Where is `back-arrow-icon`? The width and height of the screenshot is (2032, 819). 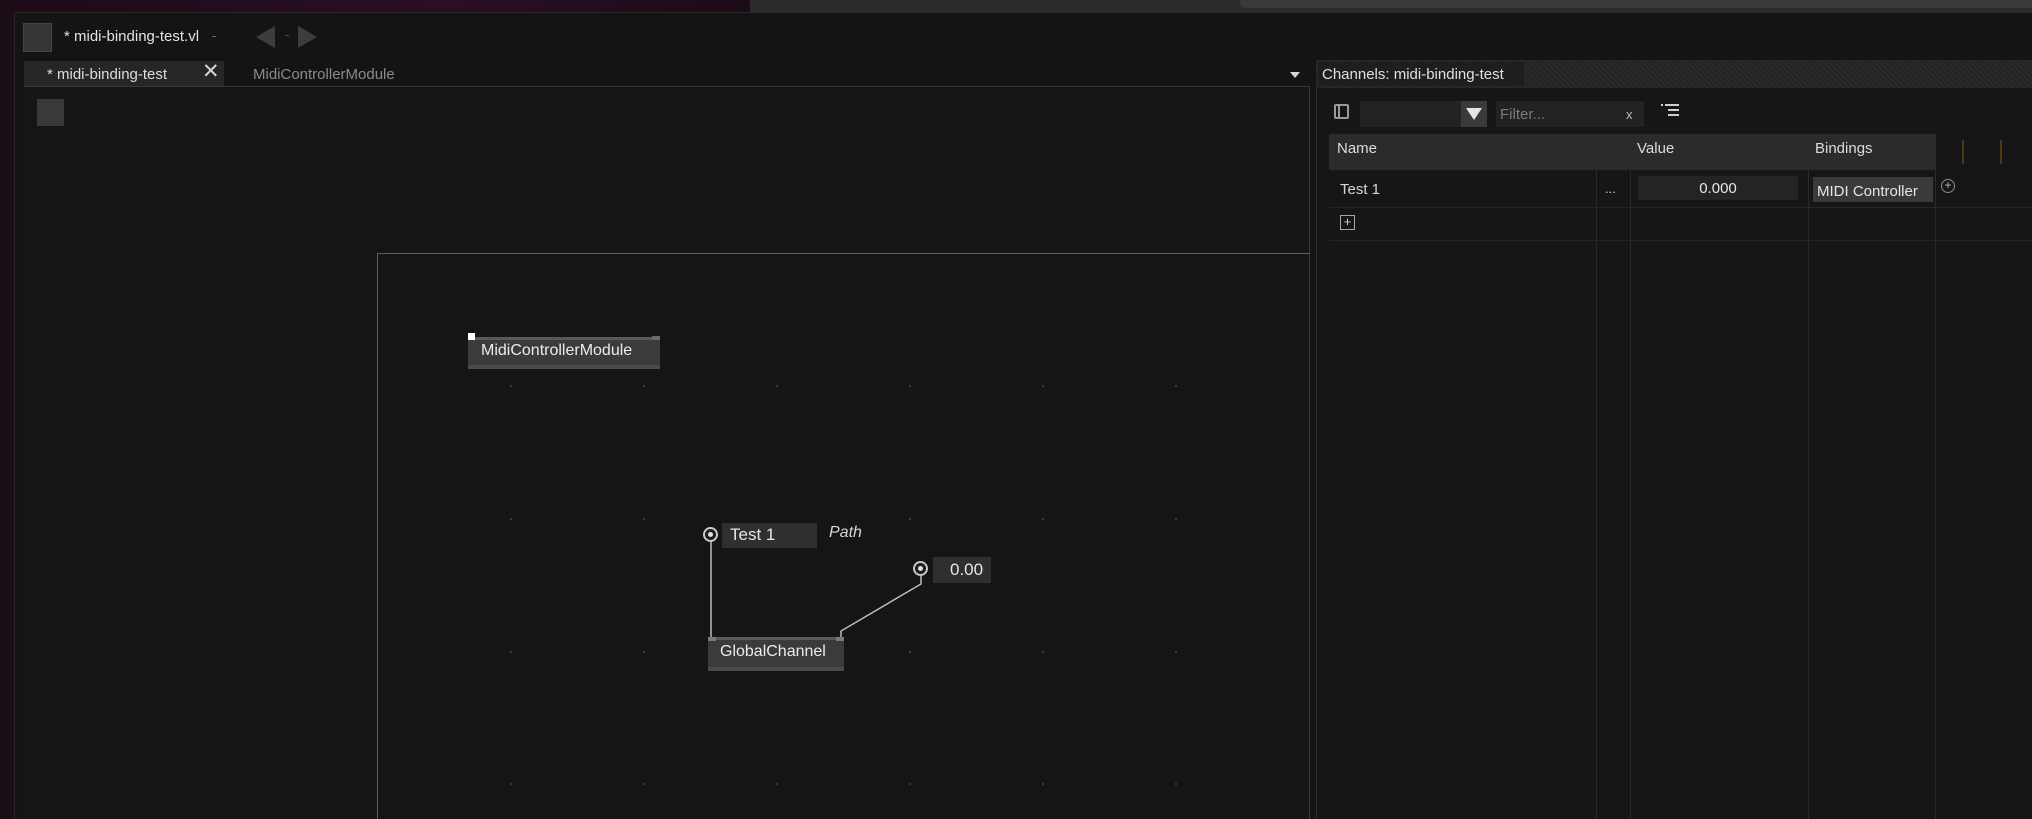
back-arrow-icon is located at coordinates (265, 37).